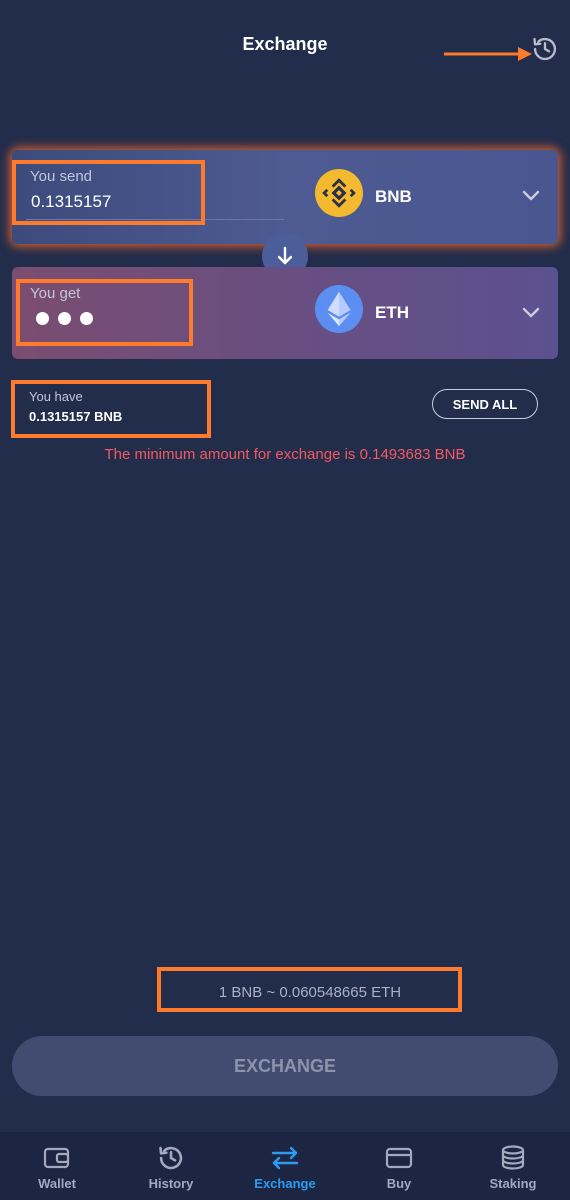  Describe the element at coordinates (171, 1183) in the screenshot. I see `nav-label-history: History` at that location.